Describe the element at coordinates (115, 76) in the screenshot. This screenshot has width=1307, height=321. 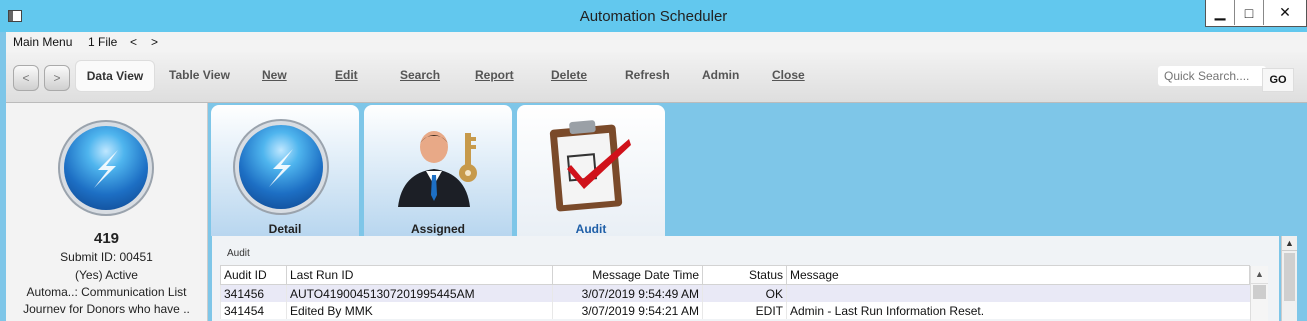
I see `data-view-button: Data View` at that location.